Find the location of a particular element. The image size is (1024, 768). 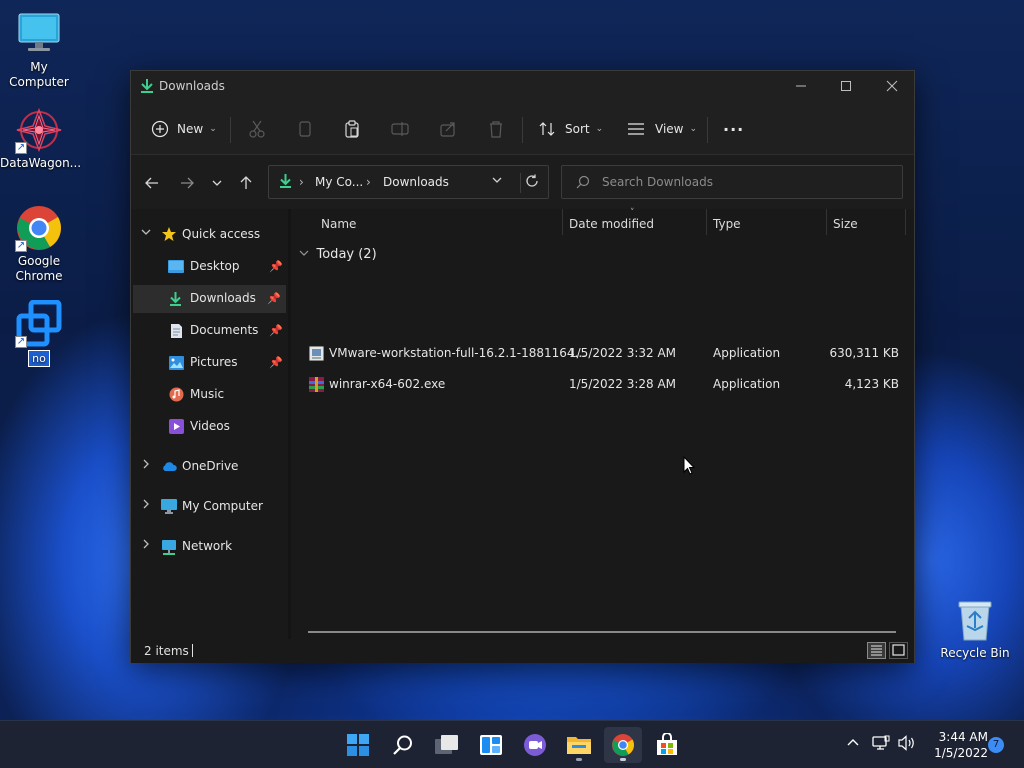

chevron-down-icon: ⌄ is located at coordinates (599, 129).